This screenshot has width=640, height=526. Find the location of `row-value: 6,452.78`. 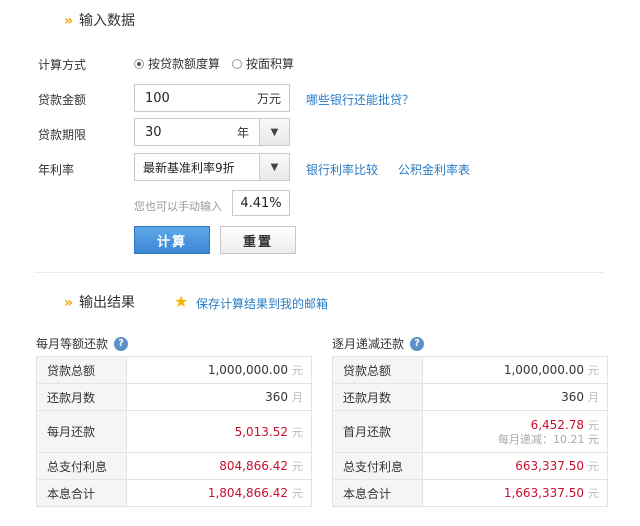

row-value: 6,452.78 is located at coordinates (557, 424).